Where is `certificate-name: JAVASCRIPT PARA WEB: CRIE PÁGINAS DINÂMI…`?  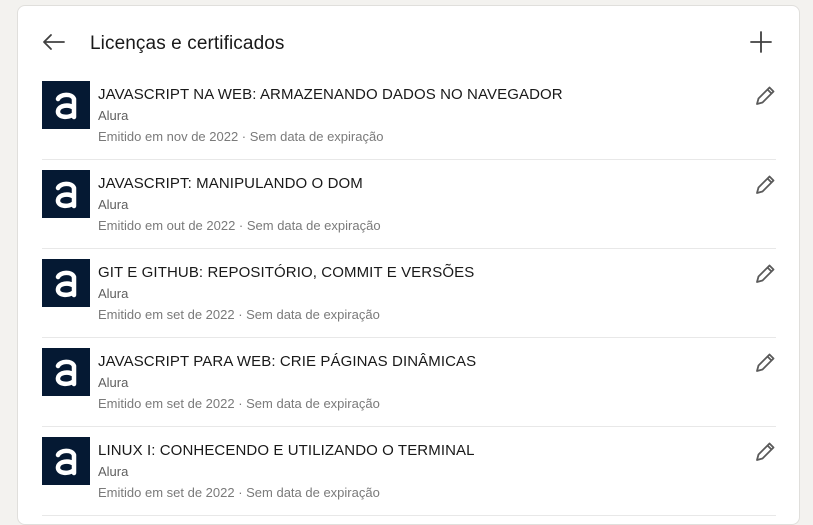
certificate-name: JAVASCRIPT PARA WEB: CRIE PÁGINAS DINÂMI… is located at coordinates (287, 362).